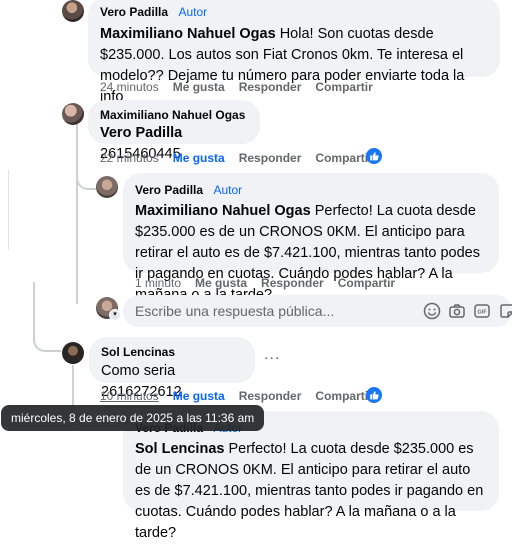  Describe the element at coordinates (505, 311) in the screenshot. I see `sticker-icon` at that location.